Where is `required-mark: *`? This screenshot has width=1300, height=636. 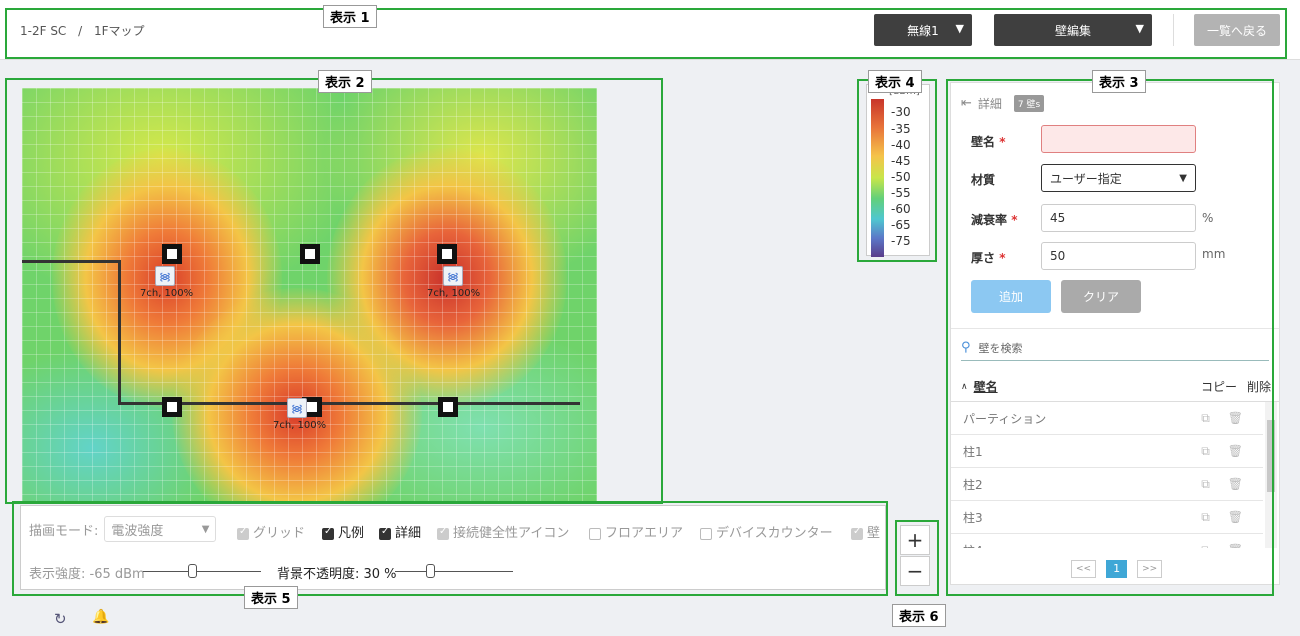 required-mark: * is located at coordinates (1002, 142).